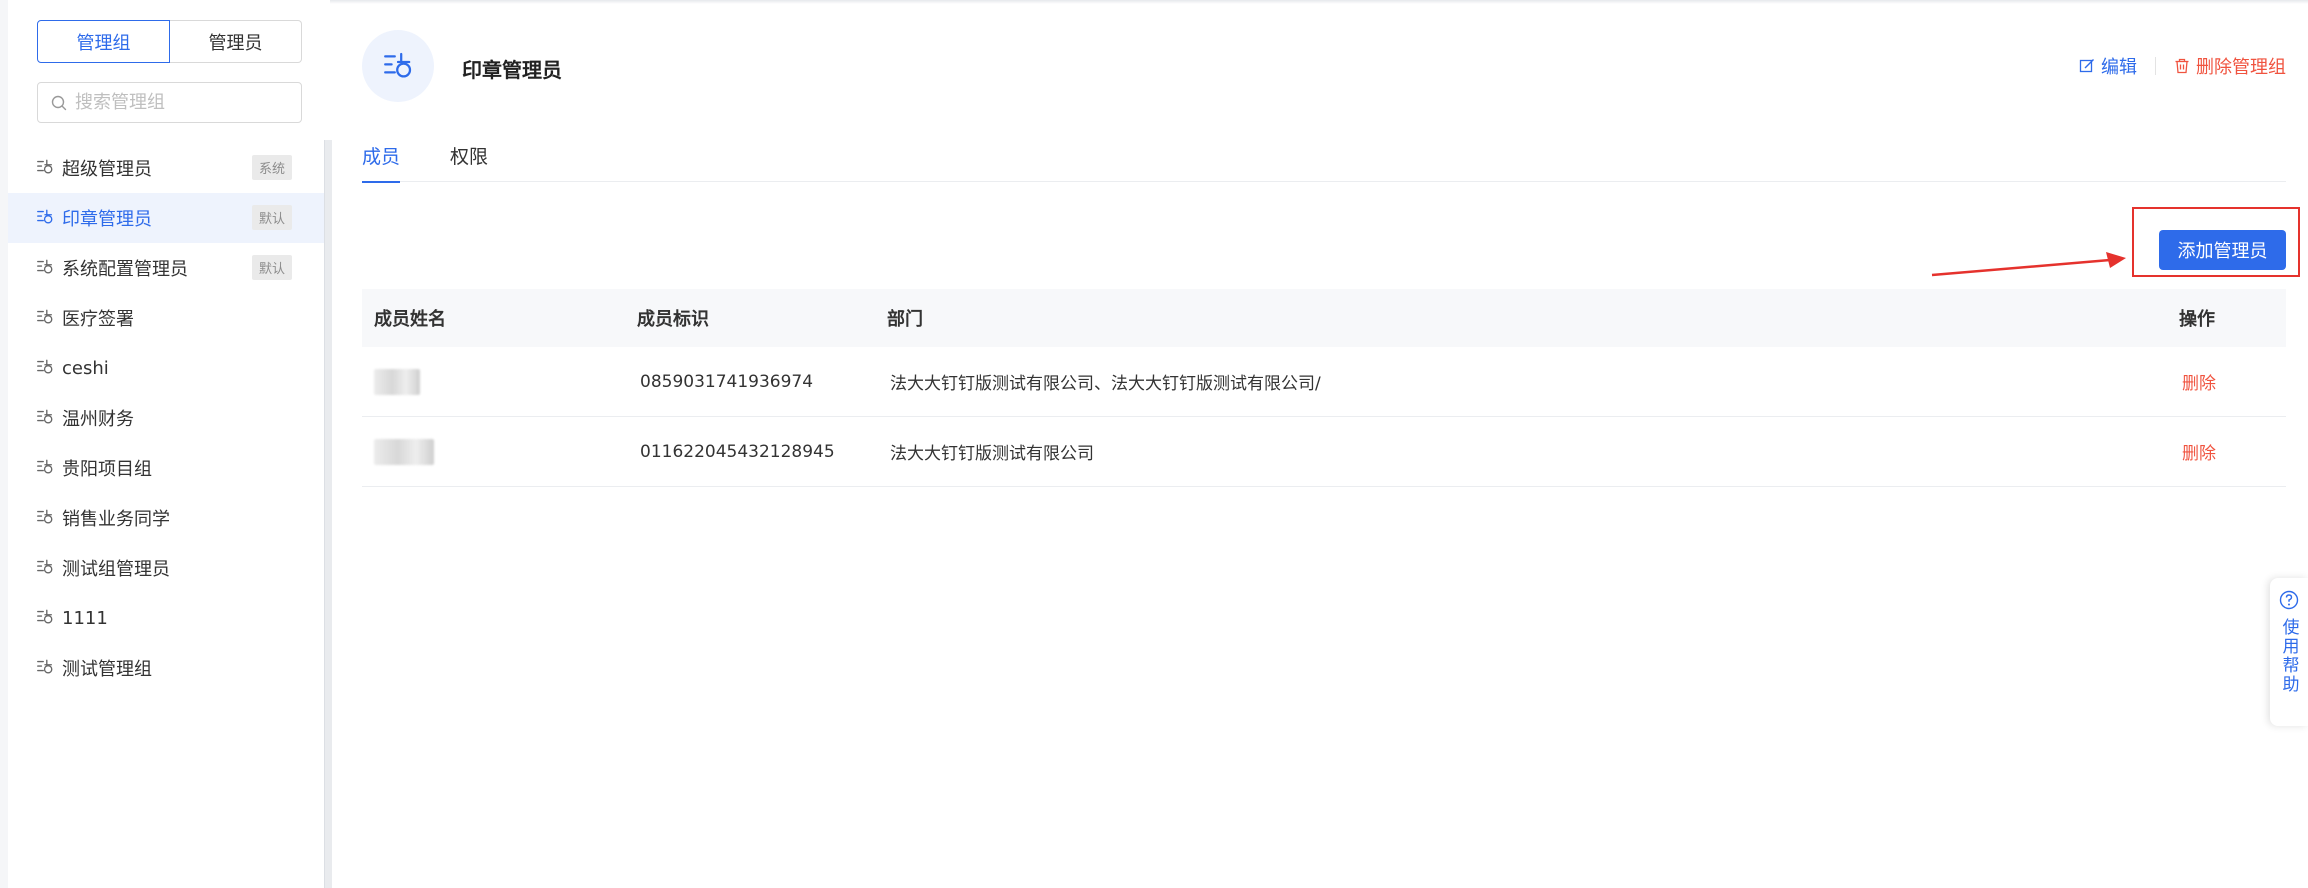 This screenshot has height=888, width=2308. I want to click on annotation-arrow, so click(2028, 264).